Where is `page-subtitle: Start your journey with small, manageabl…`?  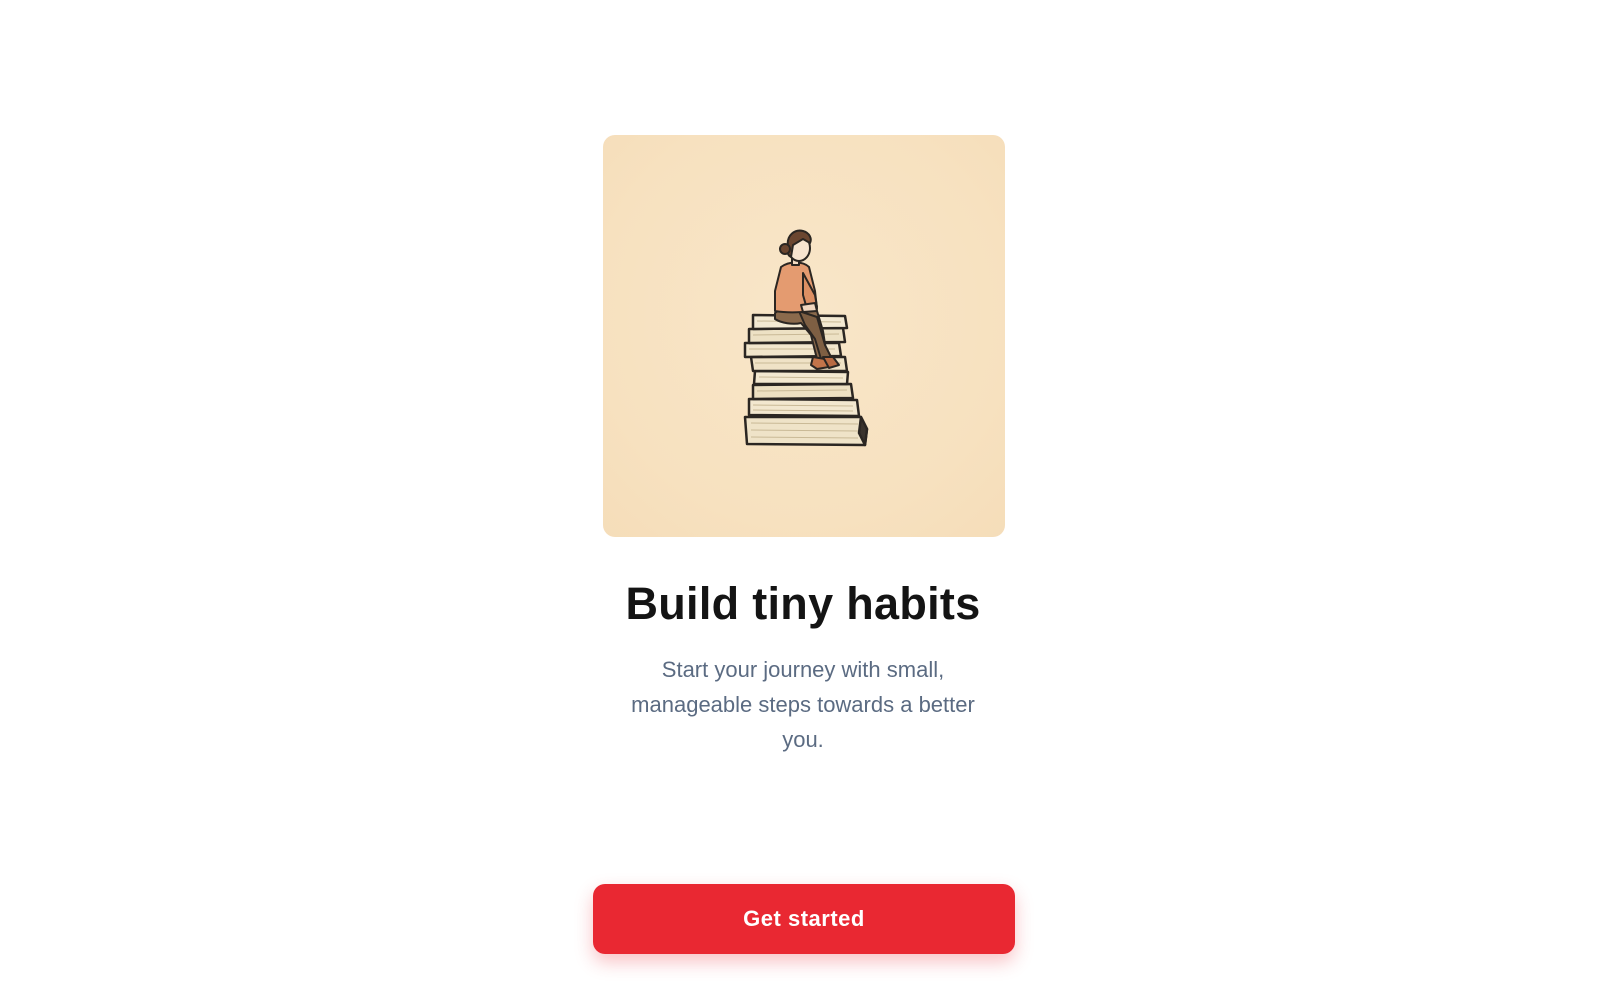
page-subtitle: Start your journey with small, manageabl… is located at coordinates (803, 704).